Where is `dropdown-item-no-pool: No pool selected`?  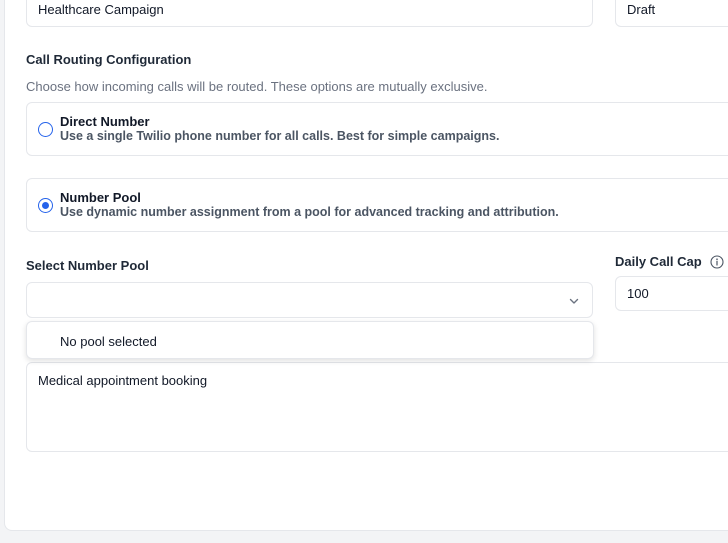 dropdown-item-no-pool: No pool selected is located at coordinates (108, 341).